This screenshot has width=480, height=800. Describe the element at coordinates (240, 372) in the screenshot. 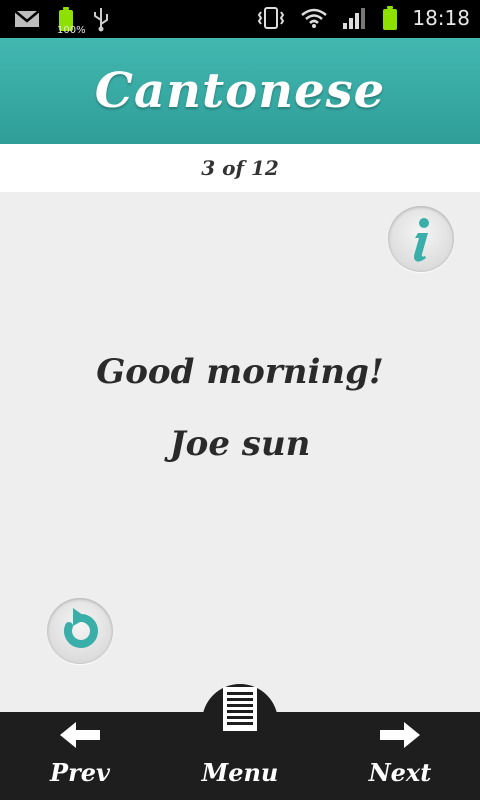

I see `english-phrase: Good morning!` at that location.